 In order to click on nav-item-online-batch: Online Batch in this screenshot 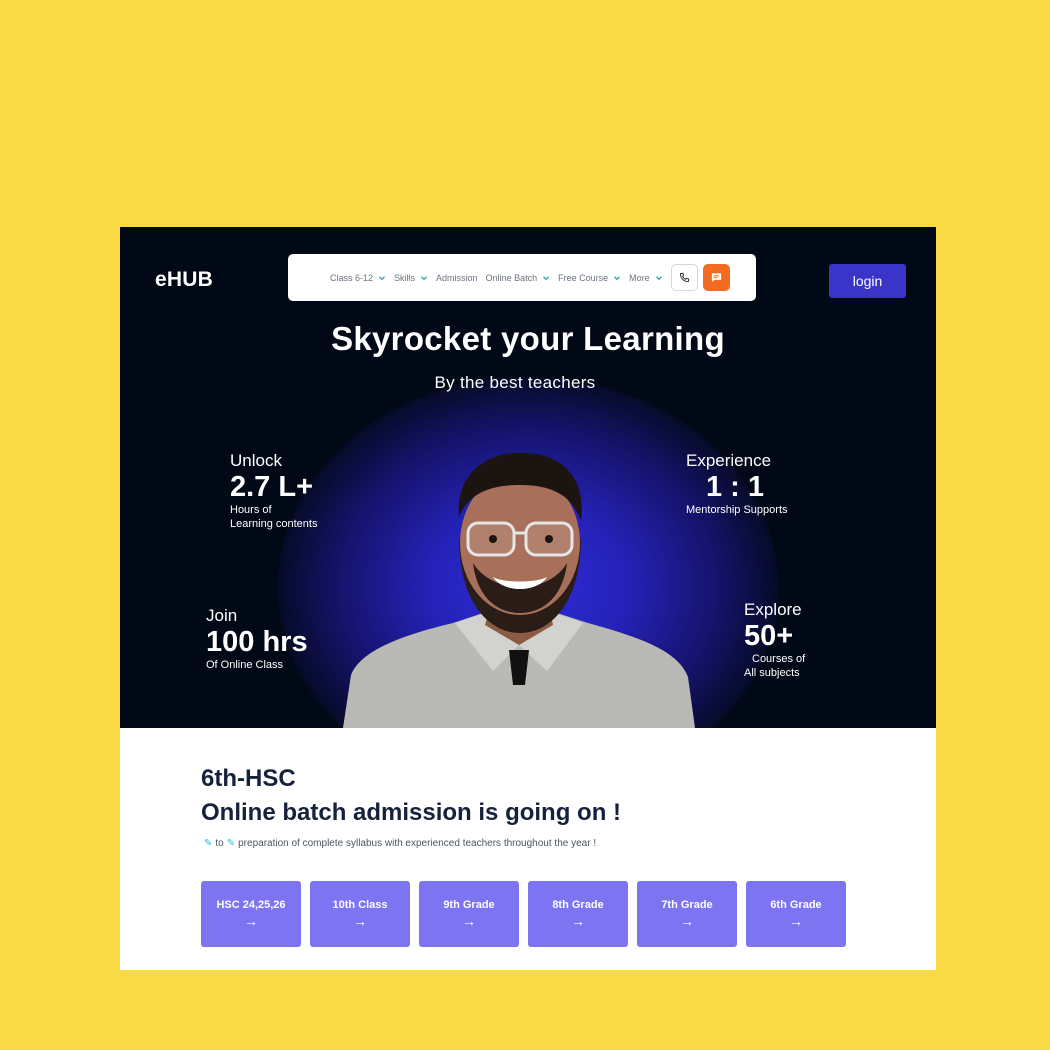, I will do `click(518, 278)`.